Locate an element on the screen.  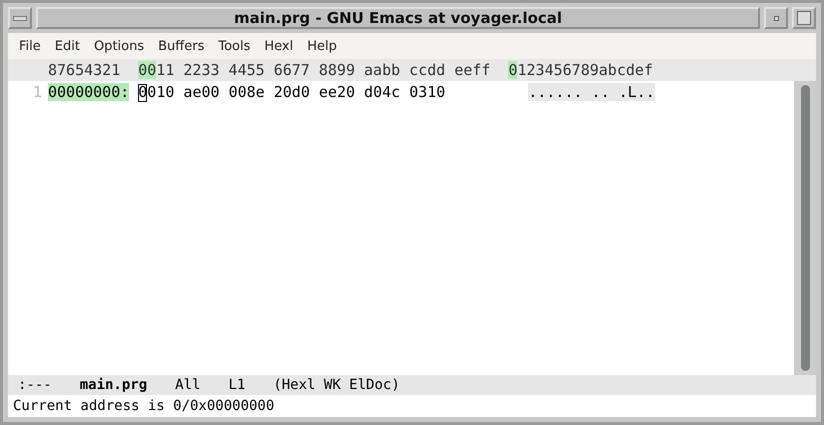
minimize-icon is located at coordinates (776, 18).